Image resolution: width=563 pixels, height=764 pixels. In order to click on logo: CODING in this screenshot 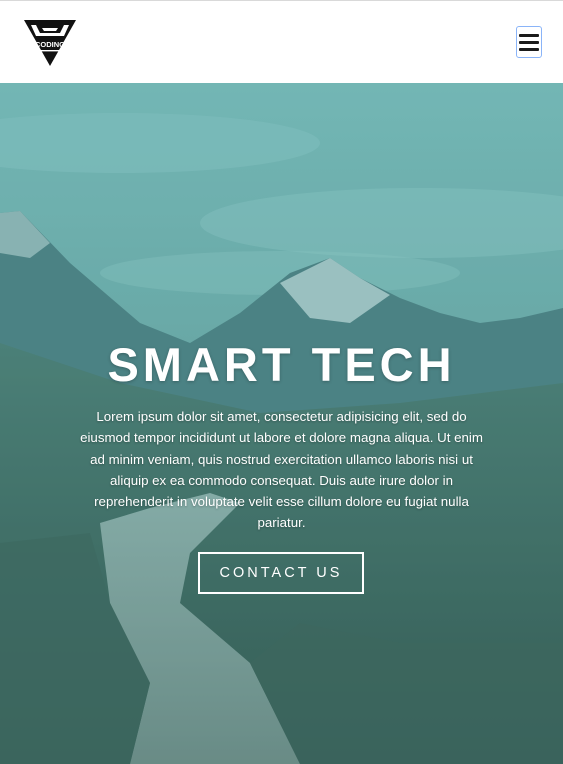, I will do `click(50, 43)`.